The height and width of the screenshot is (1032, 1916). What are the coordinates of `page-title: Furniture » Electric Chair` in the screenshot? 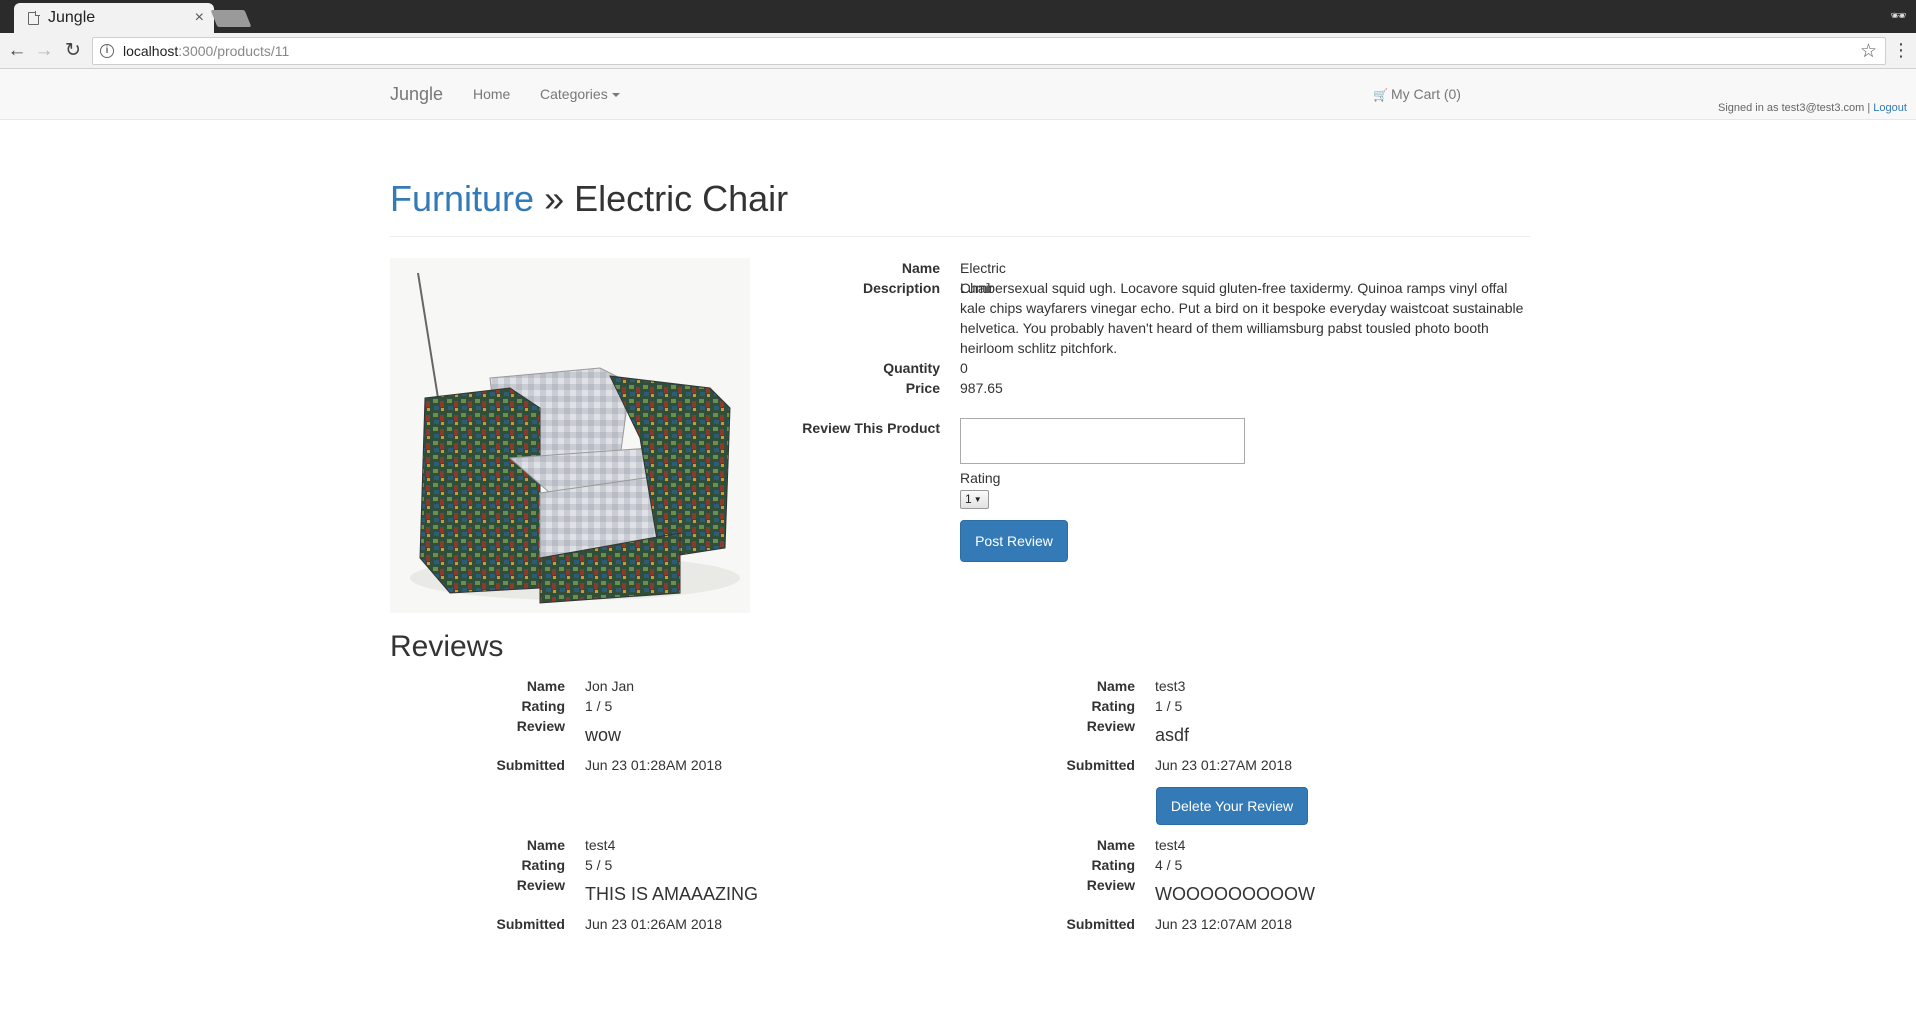 It's located at (960, 199).